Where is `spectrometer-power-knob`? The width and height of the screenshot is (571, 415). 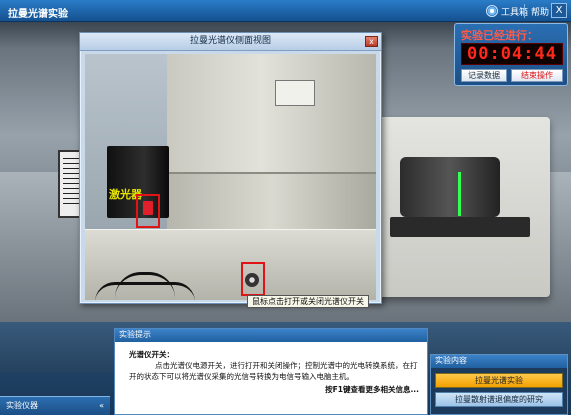
spectrometer-power-knob is located at coordinates (252, 280).